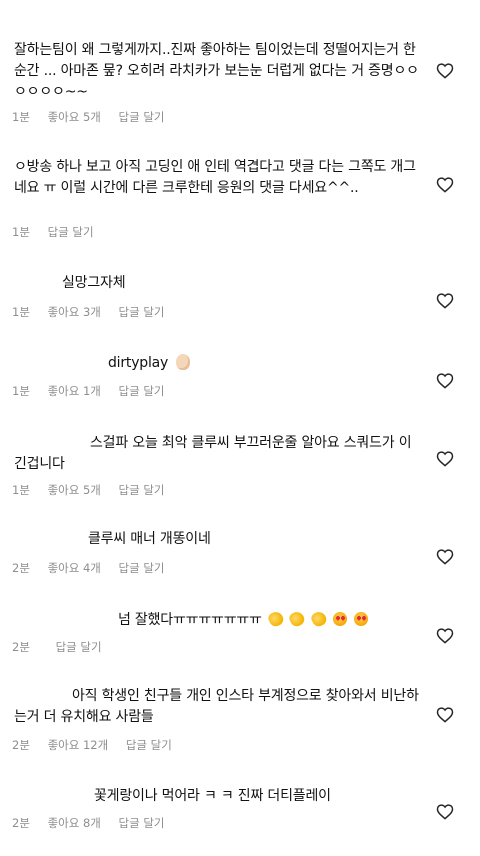 The image size is (480, 856). I want to click on comment-text-block: 스걸파 오늘 최악 클루씨 부끄러운줄 알아요 스쿼드가 이긴겁니다, so click(219, 454).